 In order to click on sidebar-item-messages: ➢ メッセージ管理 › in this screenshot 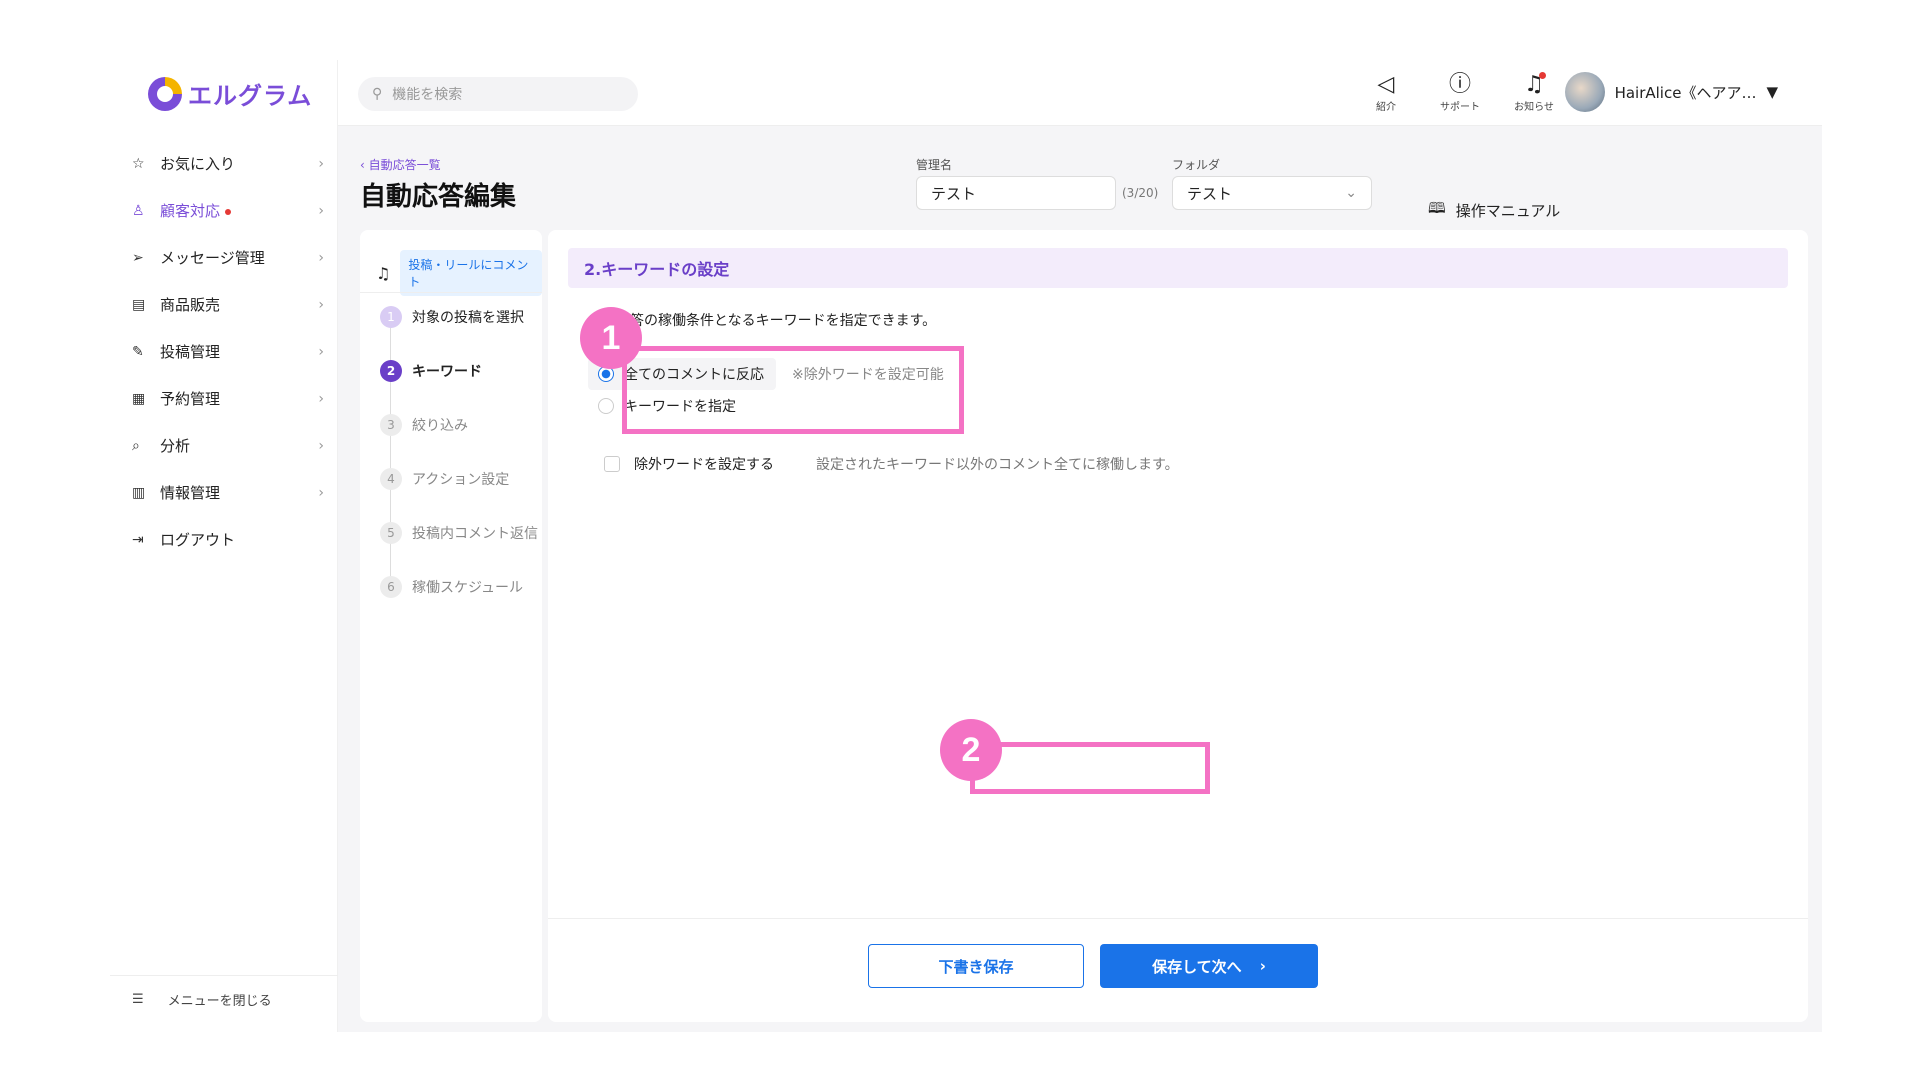, I will do `click(224, 257)`.